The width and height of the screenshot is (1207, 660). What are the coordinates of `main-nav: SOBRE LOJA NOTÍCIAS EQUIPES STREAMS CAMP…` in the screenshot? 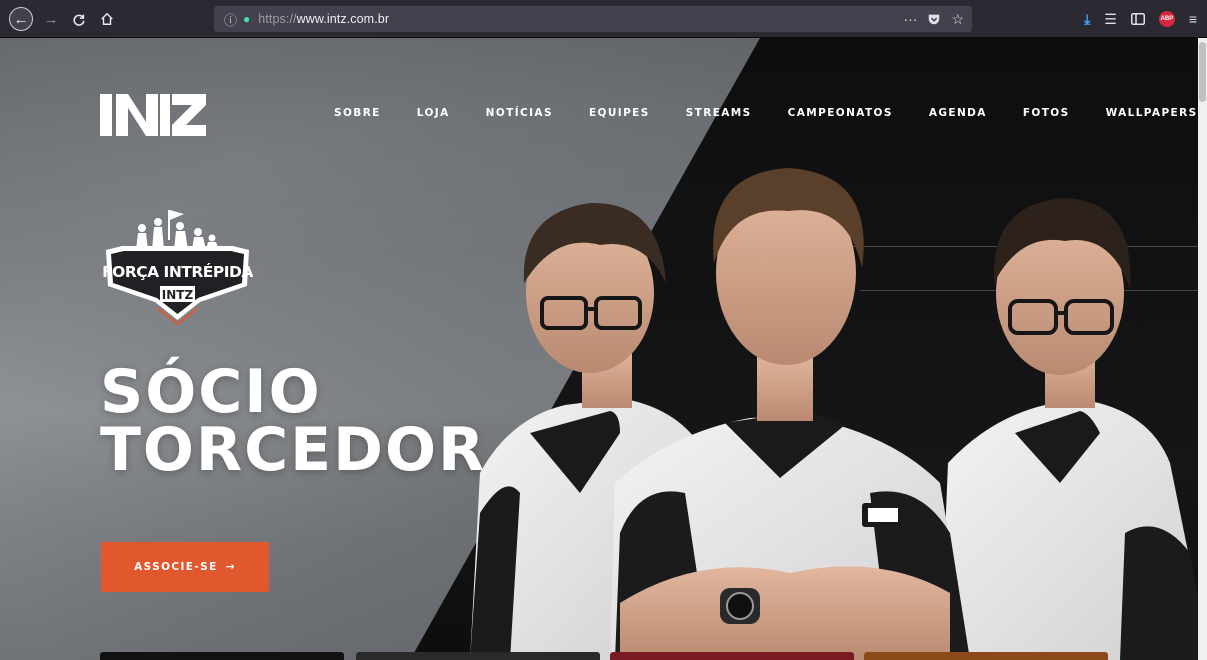 It's located at (766, 113).